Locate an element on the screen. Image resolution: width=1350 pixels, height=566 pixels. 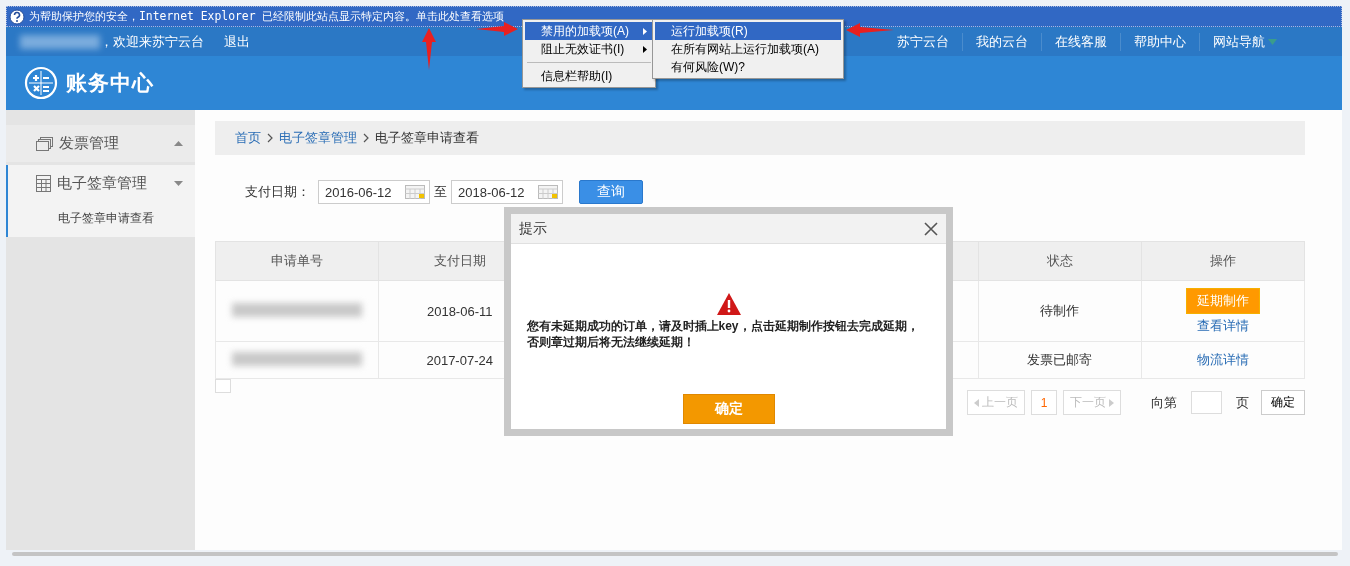
menu-item: 信息栏帮助(I) is located at coordinates (589, 76).